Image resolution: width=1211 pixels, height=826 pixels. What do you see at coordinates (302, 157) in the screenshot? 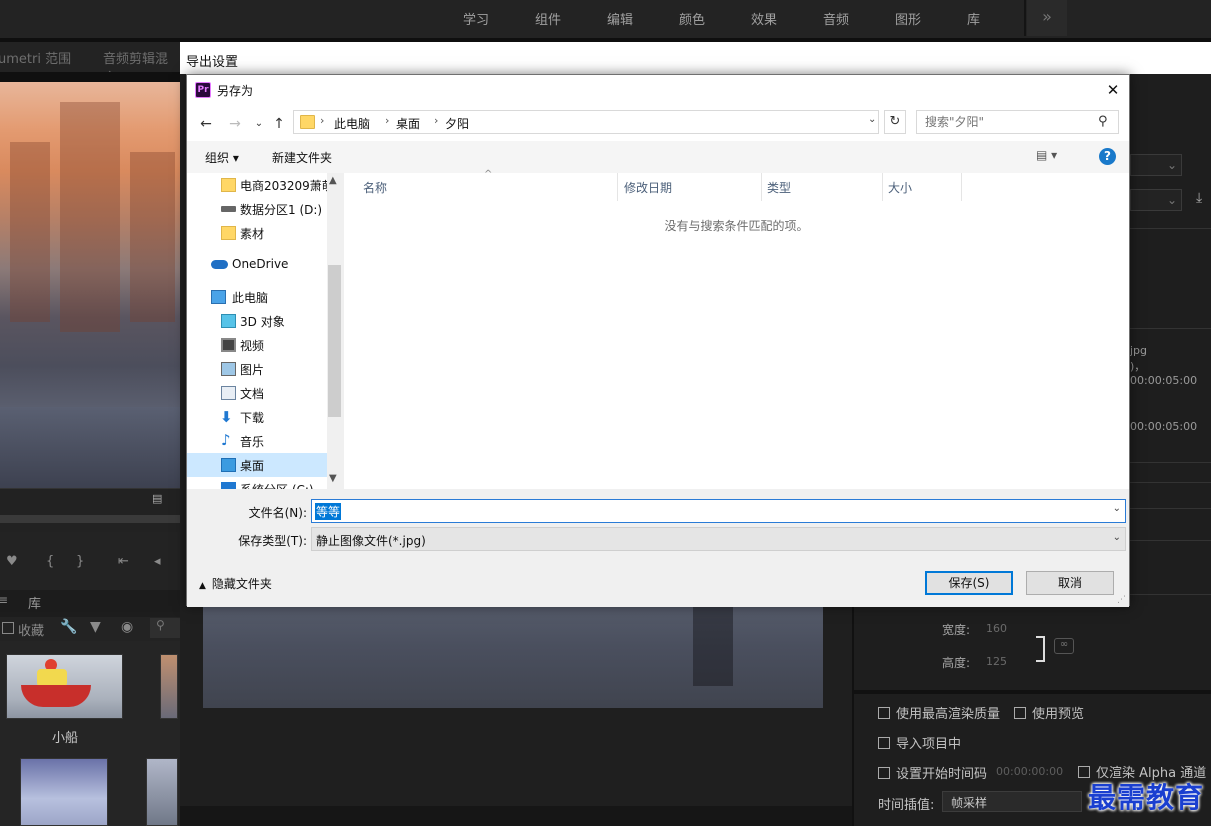
I see `new-folder-button: 新建文件夹` at bounding box center [302, 157].